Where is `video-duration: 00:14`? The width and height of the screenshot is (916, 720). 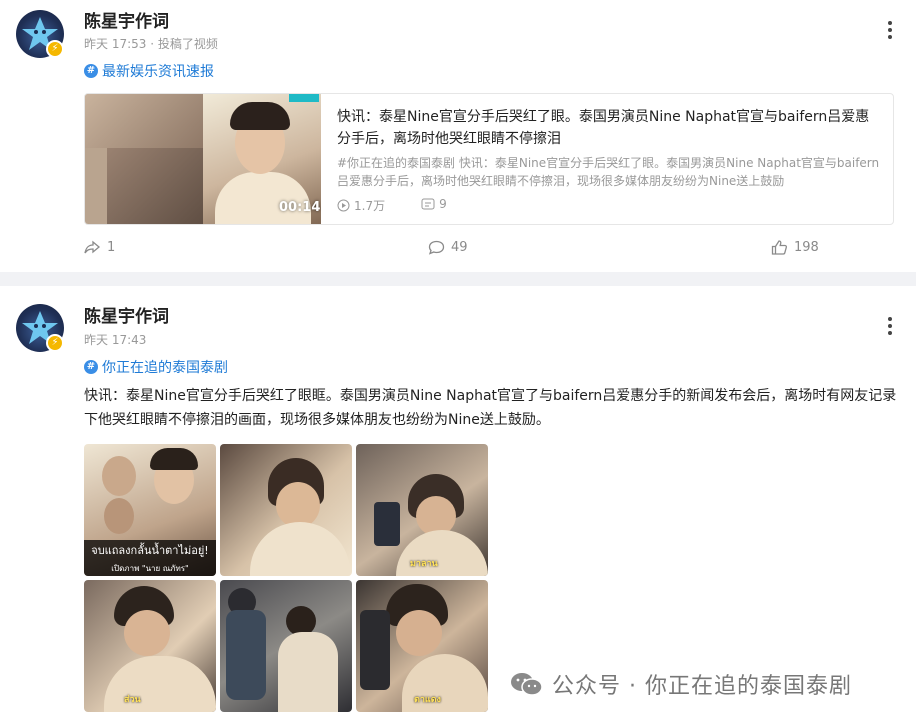 video-duration: 00:14 is located at coordinates (300, 207).